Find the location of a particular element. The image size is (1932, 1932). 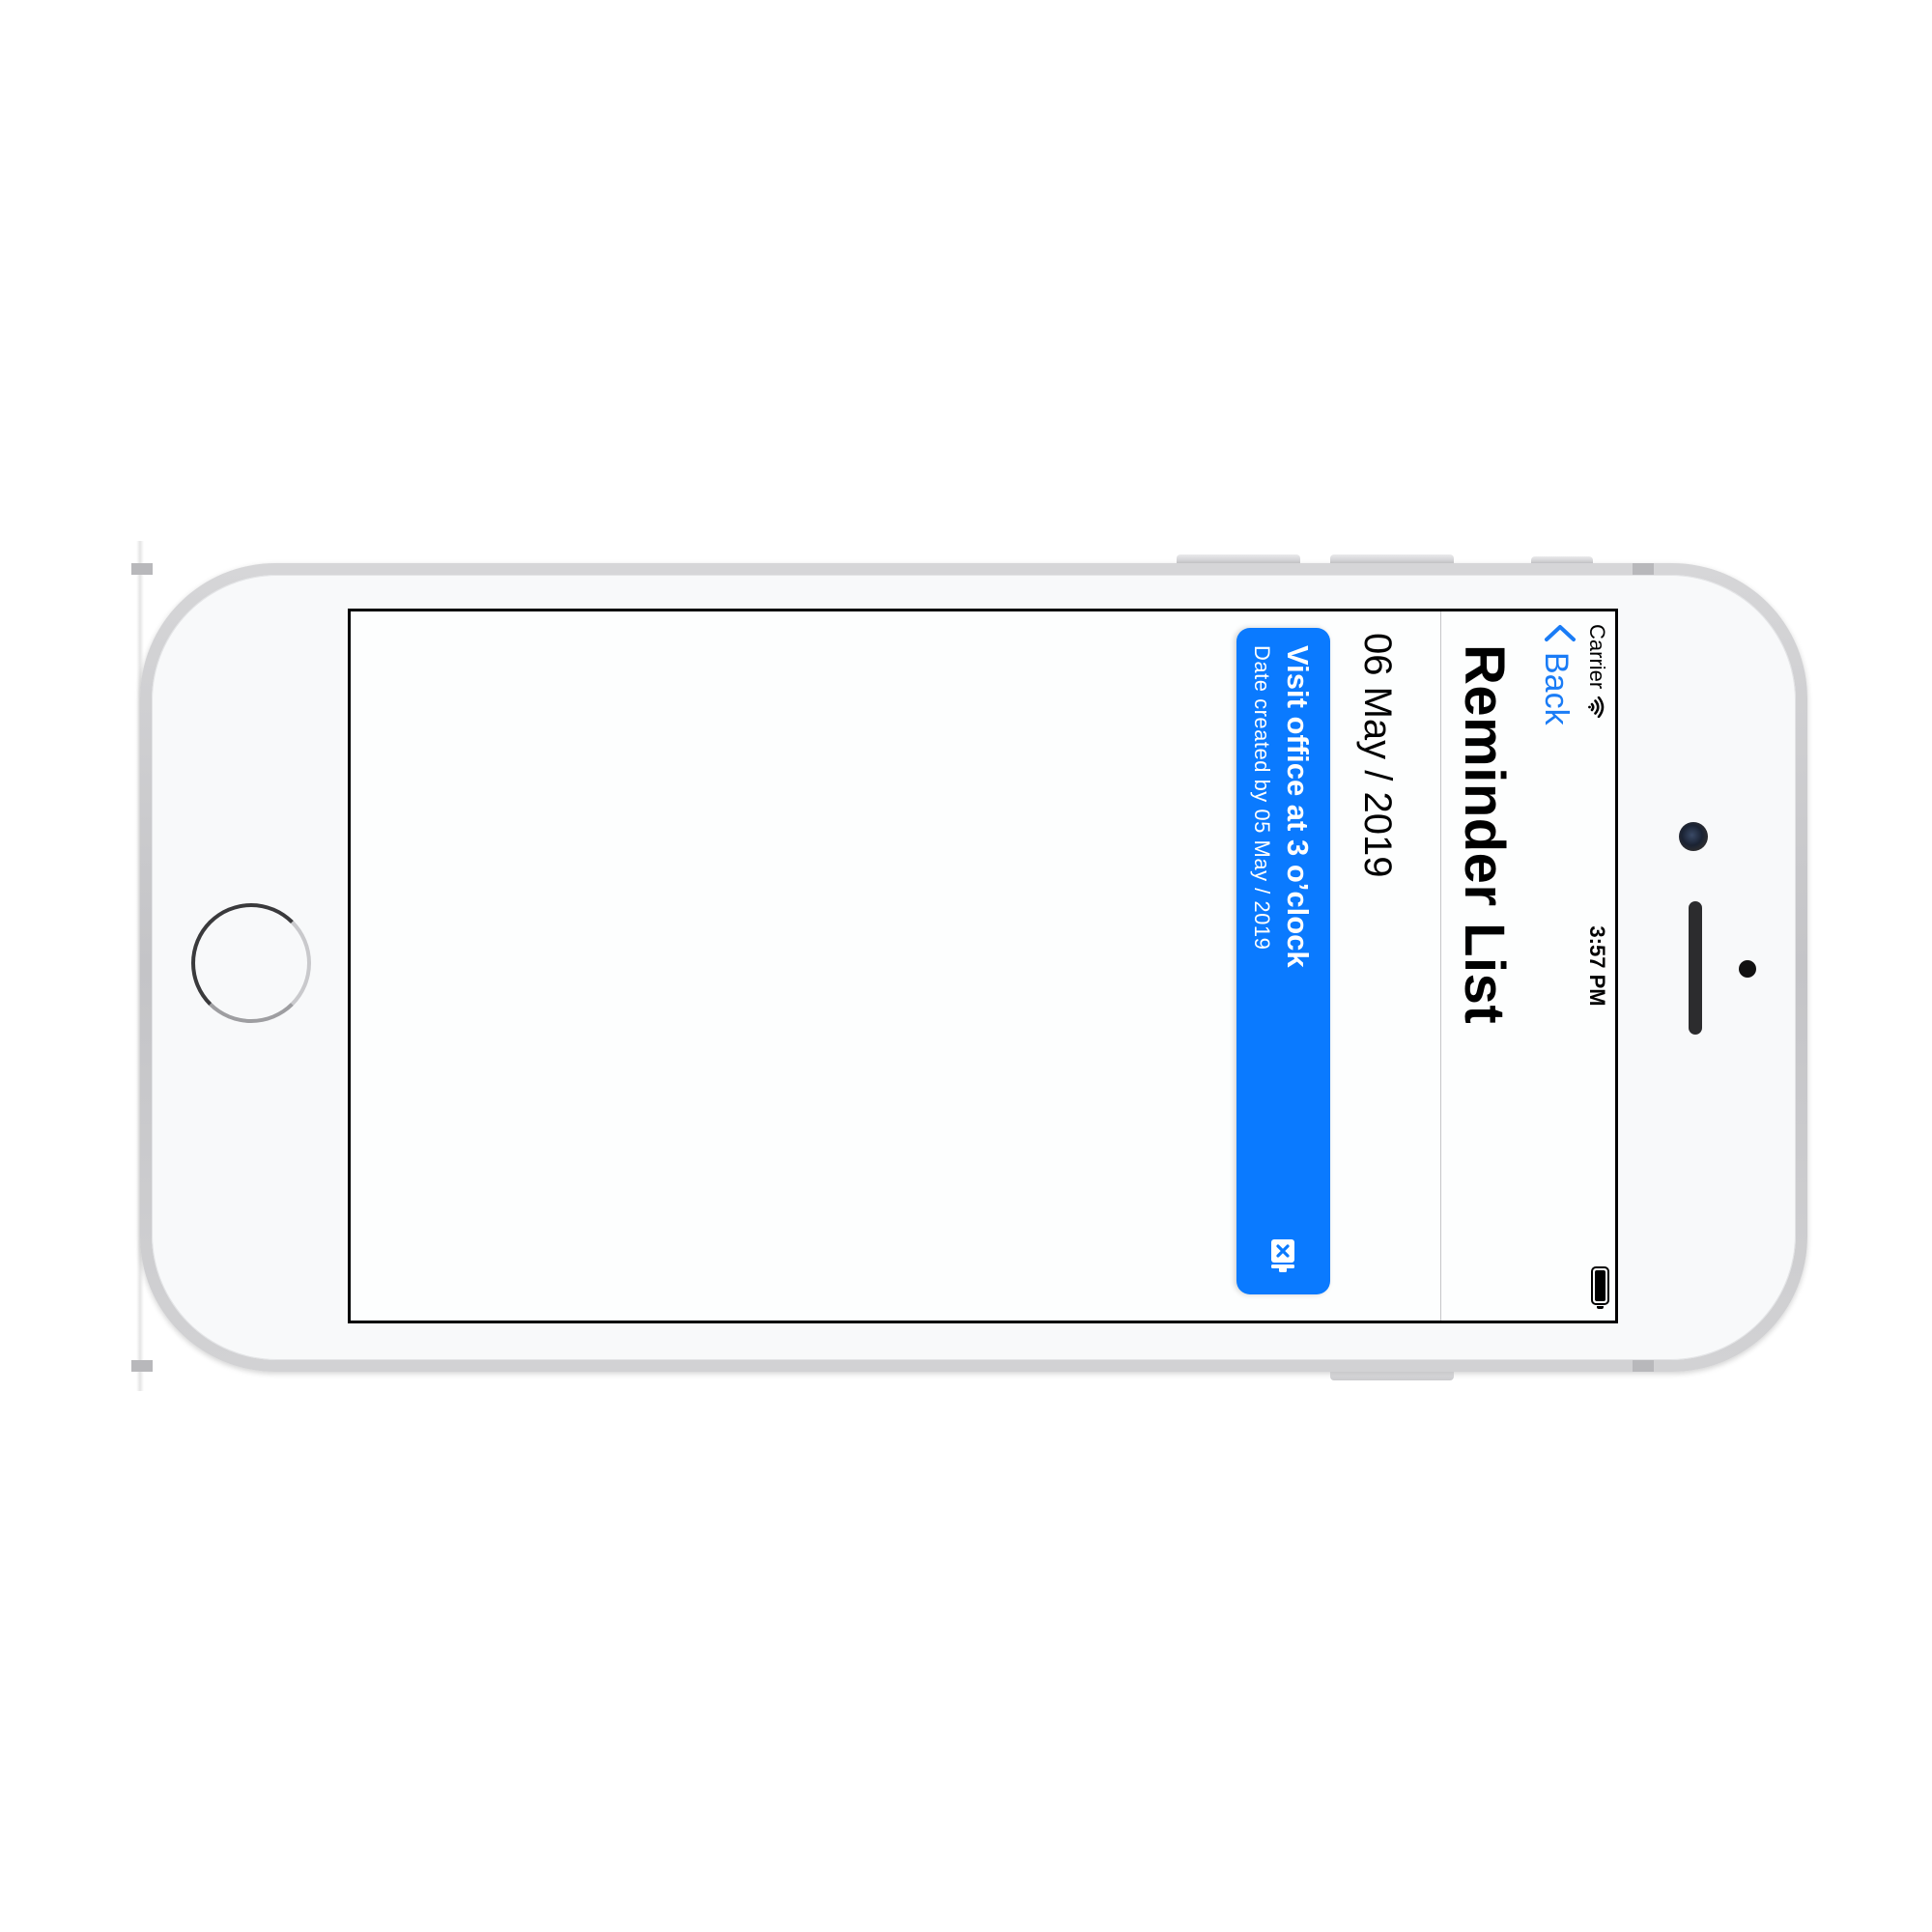

mute-switch is located at coordinates (1562, 559).